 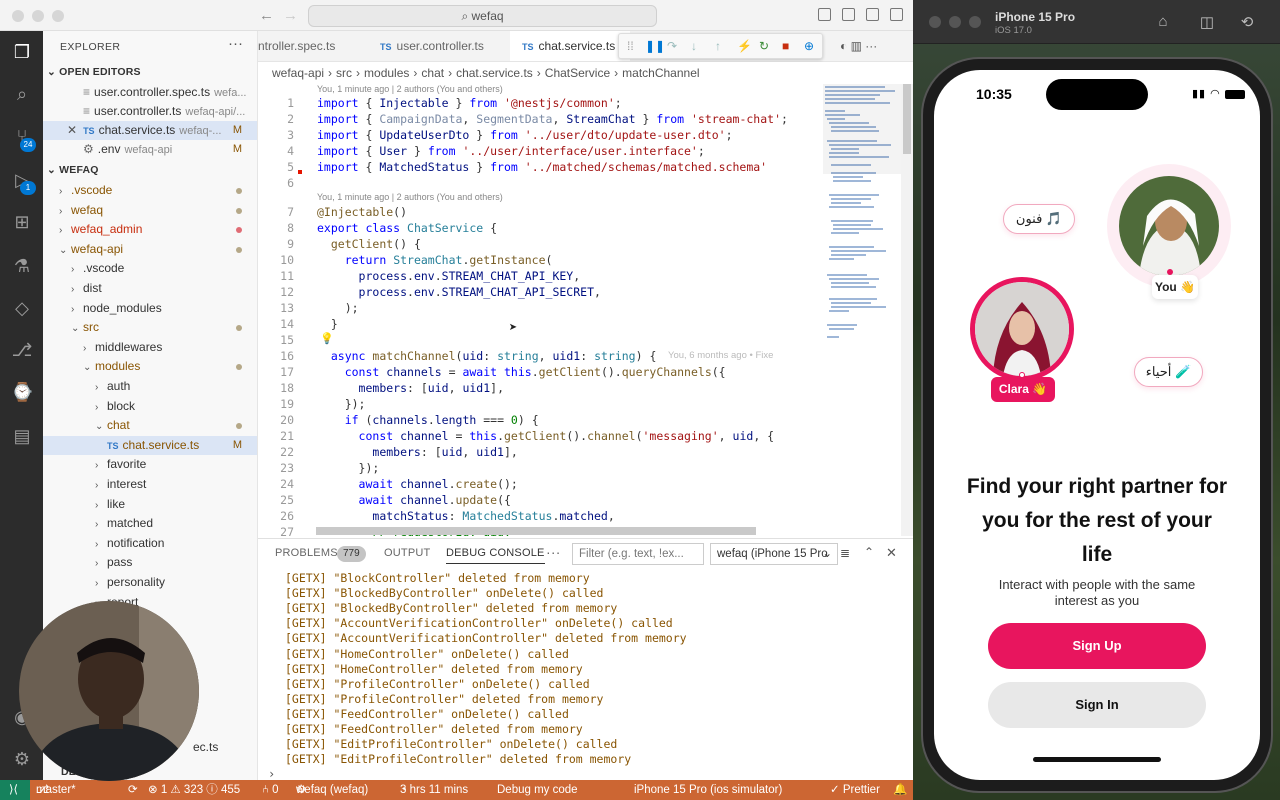 I want to click on prettier-status: ✓ Prettier, so click(x=855, y=790).